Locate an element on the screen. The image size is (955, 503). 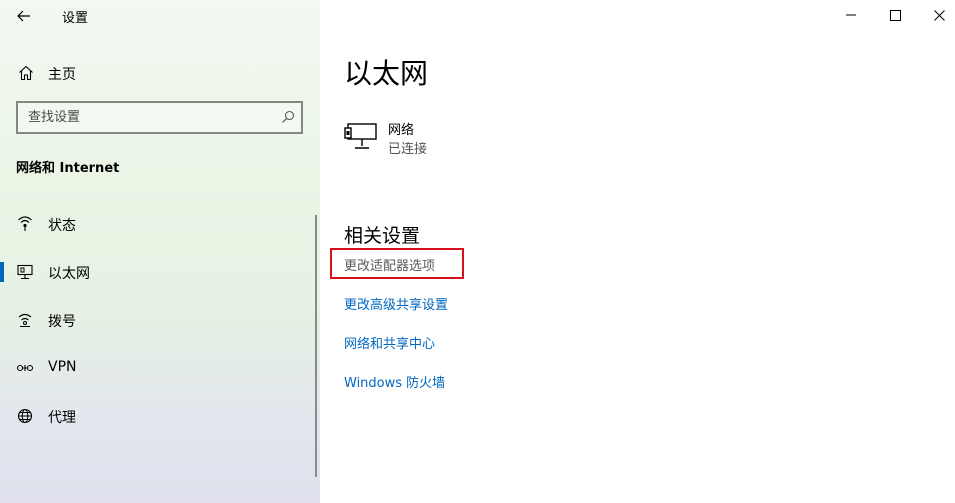
back-button is located at coordinates (24, 16).